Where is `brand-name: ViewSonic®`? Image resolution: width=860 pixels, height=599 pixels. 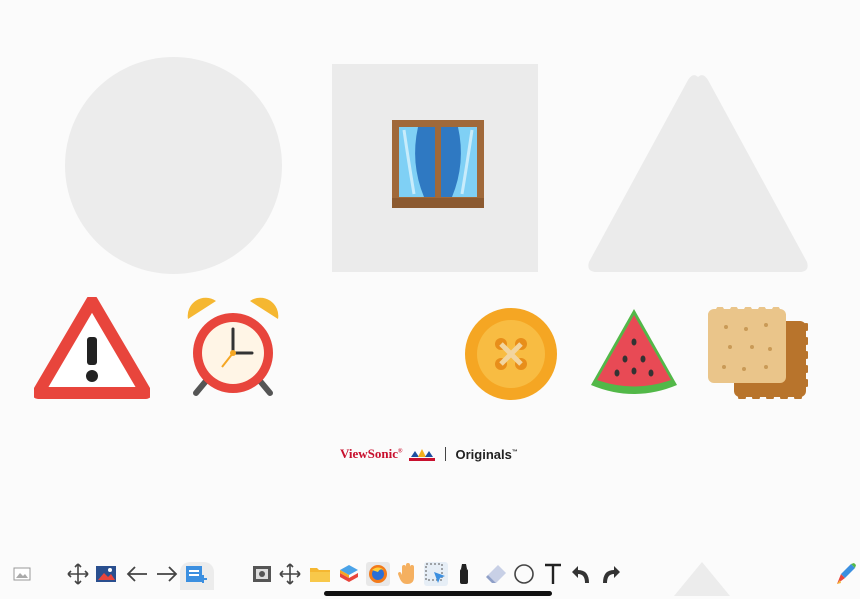 brand-name: ViewSonic® is located at coordinates (371, 453).